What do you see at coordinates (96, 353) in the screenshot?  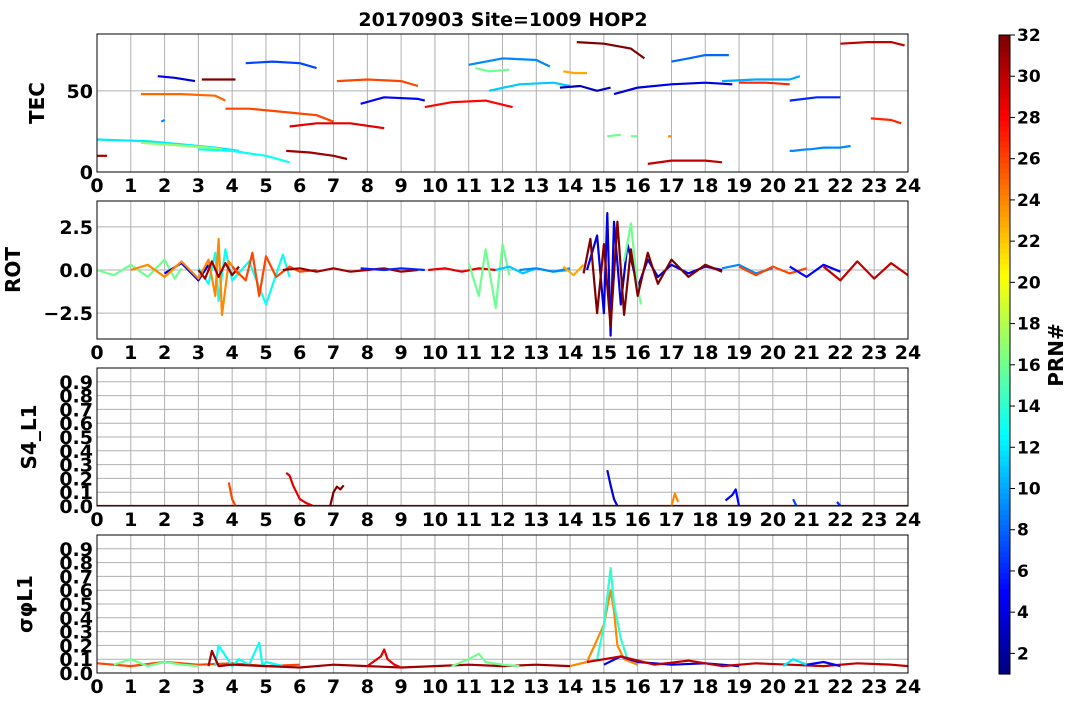 I see `x-tick-label: 0` at bounding box center [96, 353].